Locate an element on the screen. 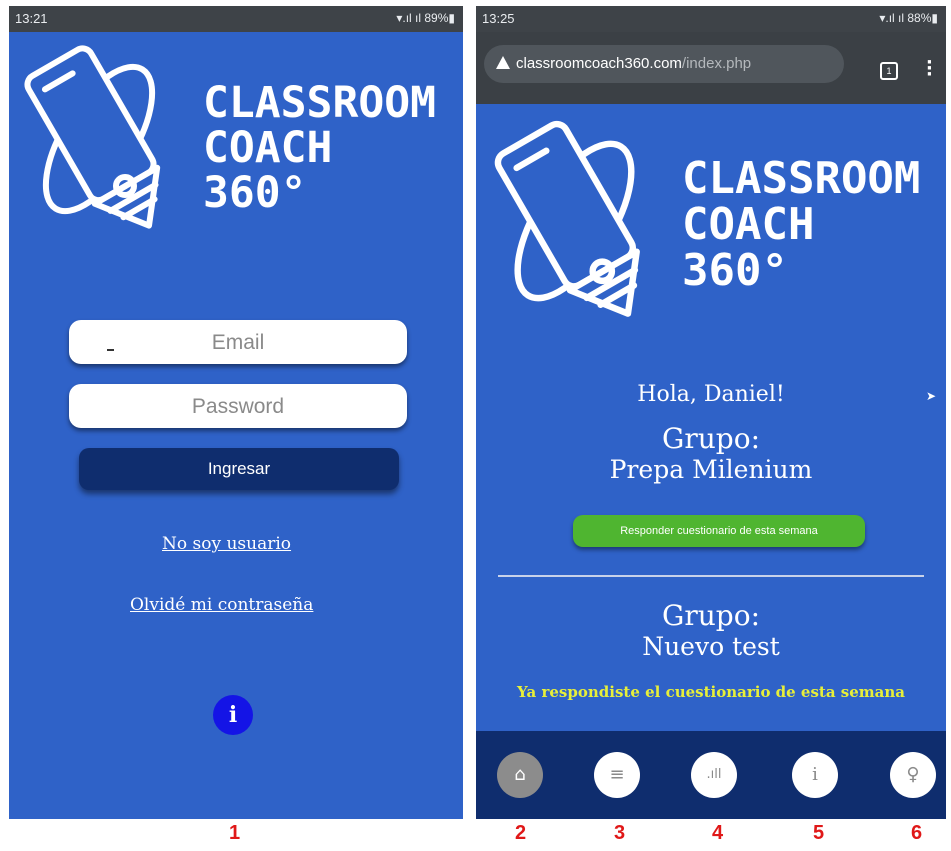 This screenshot has height=851, width=951. not-secure-warning-icon is located at coordinates (503, 62).